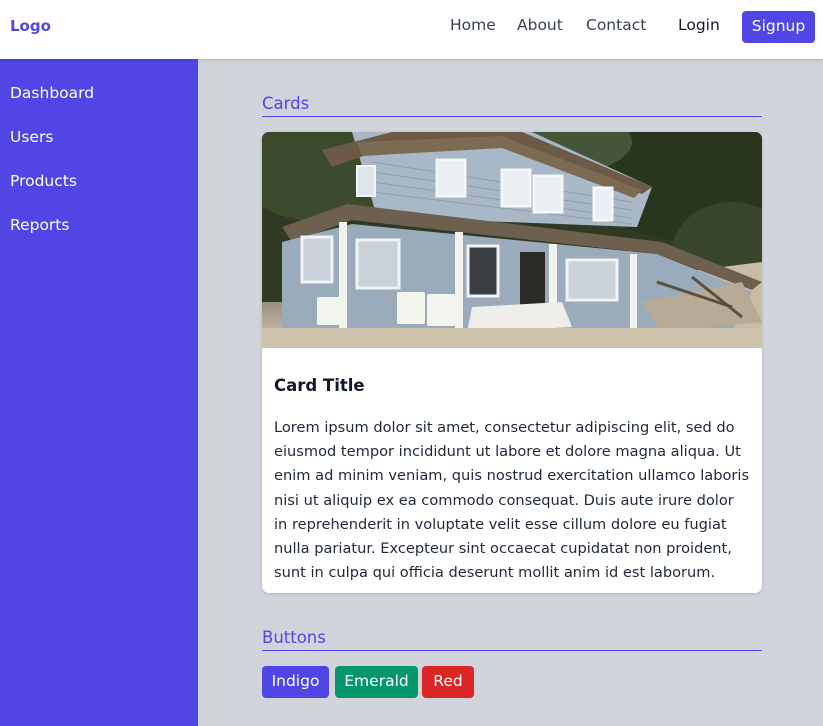  I want to click on signup-button: Signup, so click(778, 27).